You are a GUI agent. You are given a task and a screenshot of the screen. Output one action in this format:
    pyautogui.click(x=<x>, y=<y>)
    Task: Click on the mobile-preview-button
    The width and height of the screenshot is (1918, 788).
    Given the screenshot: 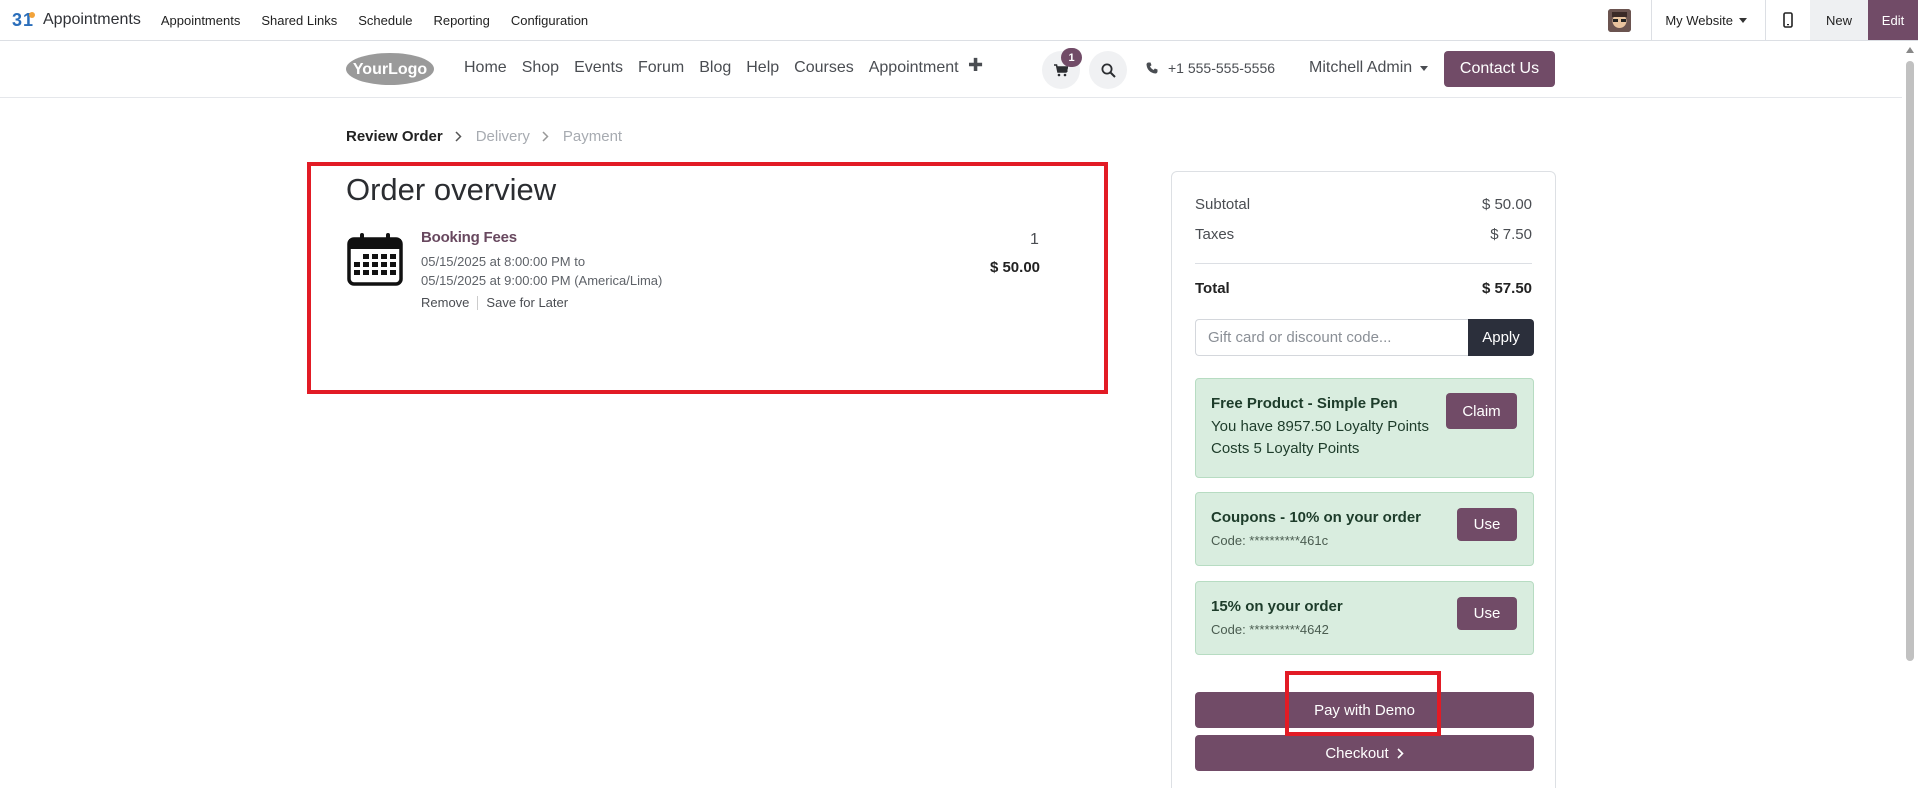 What is the action you would take?
    pyautogui.click(x=1788, y=20)
    